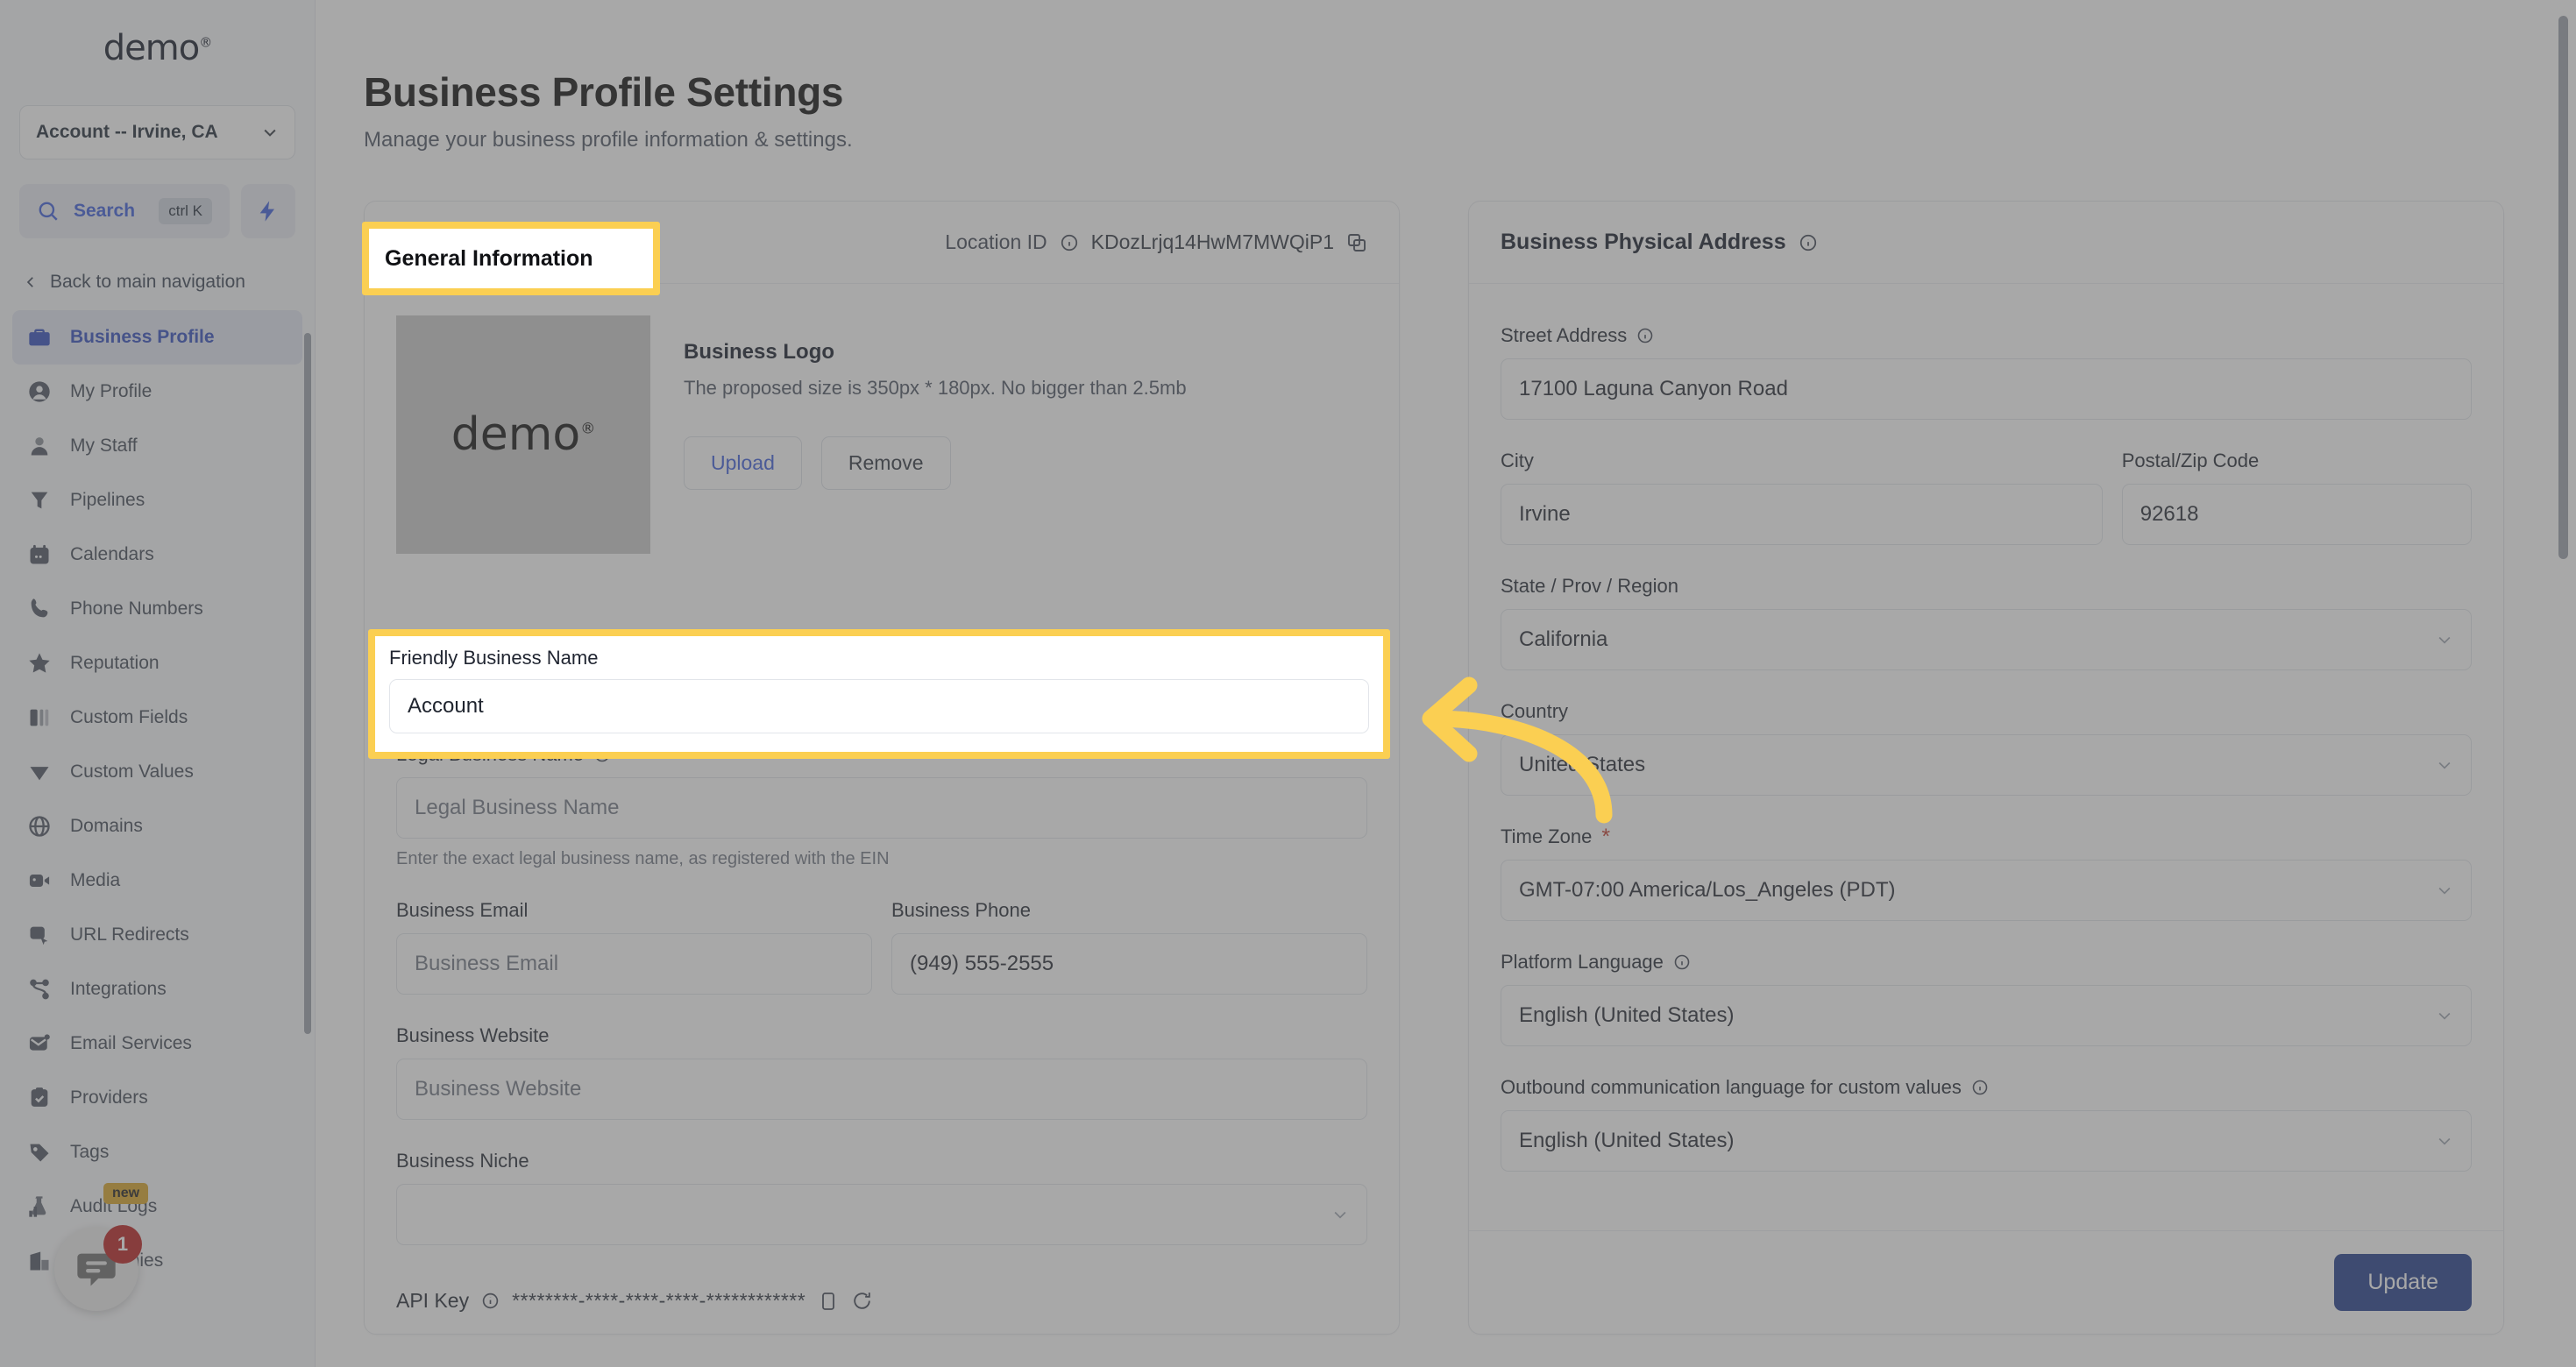 This screenshot has height=1367, width=2576. What do you see at coordinates (462, 1161) in the screenshot?
I see `business-niche-label: Business Niche` at bounding box center [462, 1161].